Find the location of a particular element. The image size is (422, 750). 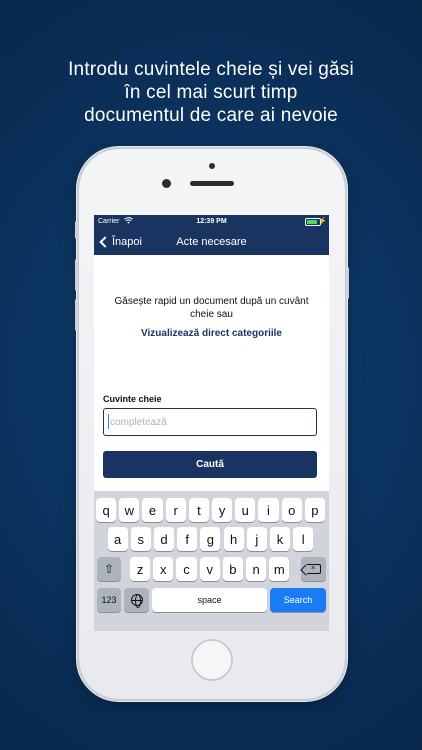

key-j: j is located at coordinates (256, 539).